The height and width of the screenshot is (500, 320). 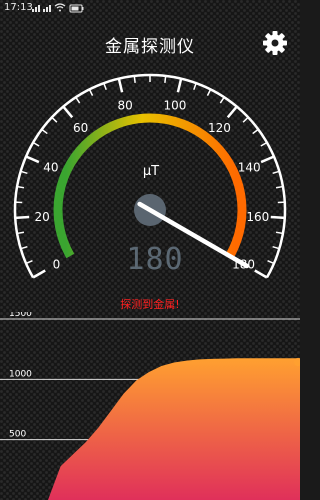 I want to click on gauge-digital-readout: 180, so click(x=154, y=259).